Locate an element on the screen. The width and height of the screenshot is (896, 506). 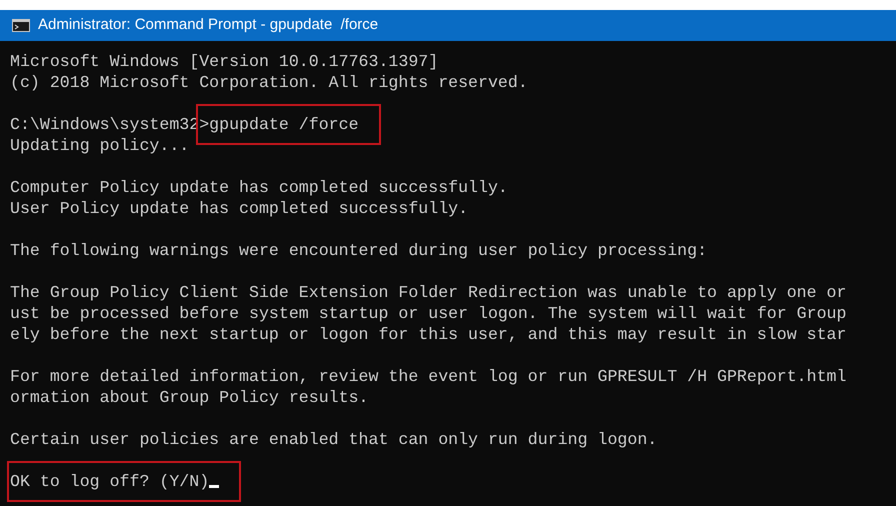
console-line: Microsoft Windows [Version 10.0.17763.1397] is located at coordinates (224, 61).